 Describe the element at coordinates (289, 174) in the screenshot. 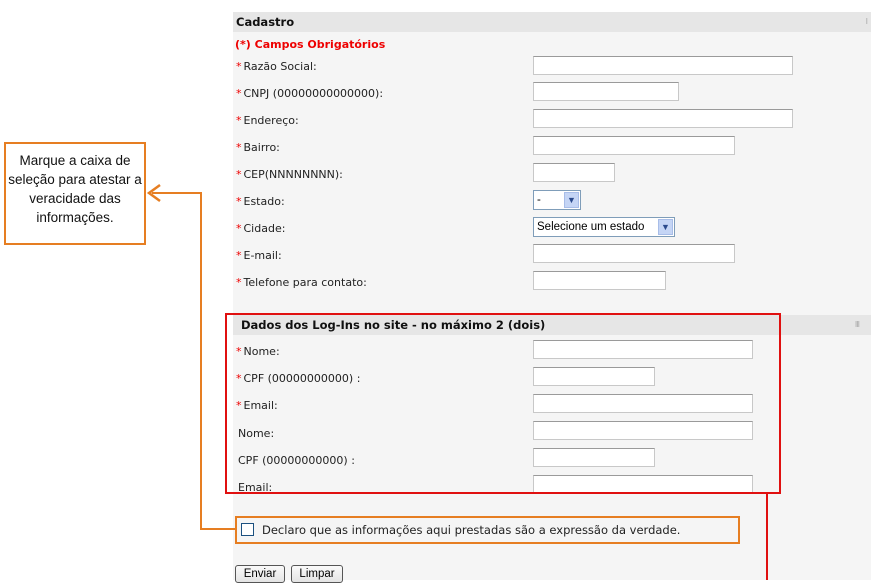

I see `label-cep: * CEP(NNNNNNNN):` at that location.